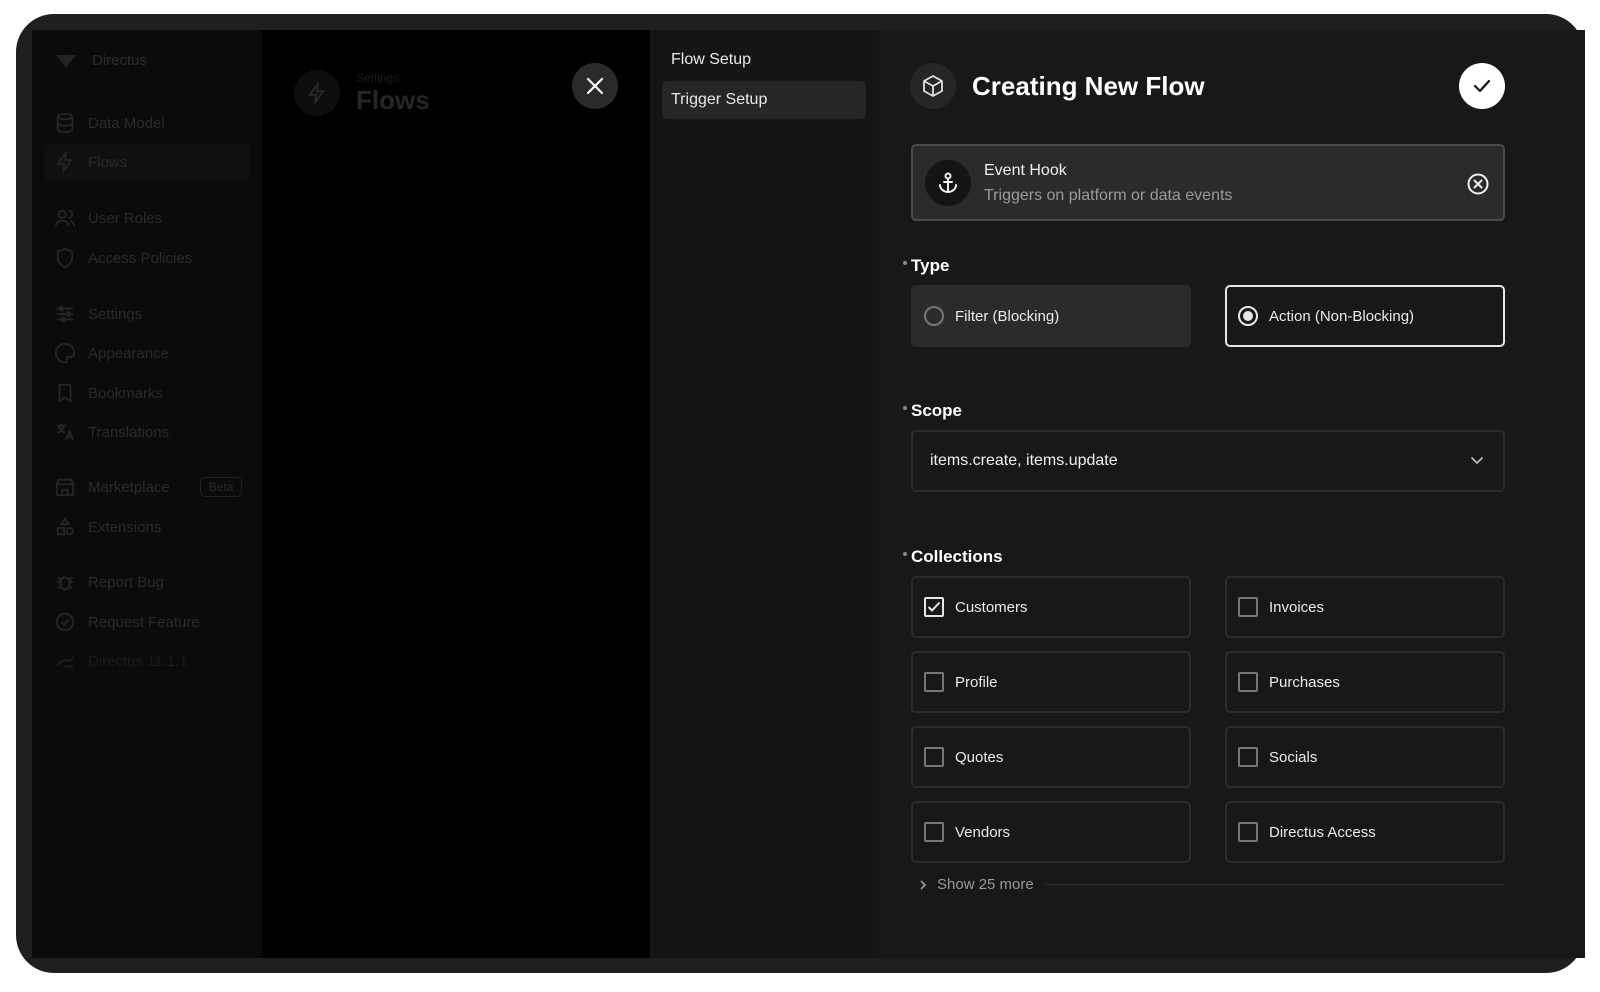 The height and width of the screenshot is (992, 1600). What do you see at coordinates (1051, 757) in the screenshot?
I see `collection-quotes: Quotes` at bounding box center [1051, 757].